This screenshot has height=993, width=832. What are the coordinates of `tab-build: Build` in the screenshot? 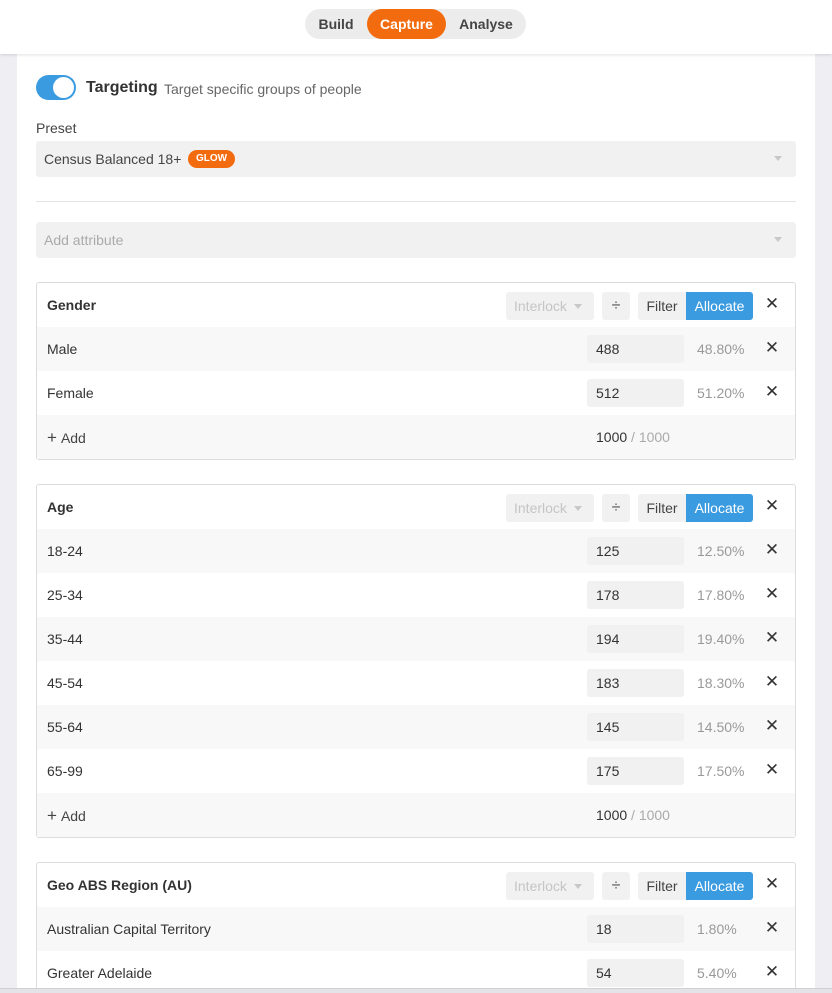 It's located at (336, 24).